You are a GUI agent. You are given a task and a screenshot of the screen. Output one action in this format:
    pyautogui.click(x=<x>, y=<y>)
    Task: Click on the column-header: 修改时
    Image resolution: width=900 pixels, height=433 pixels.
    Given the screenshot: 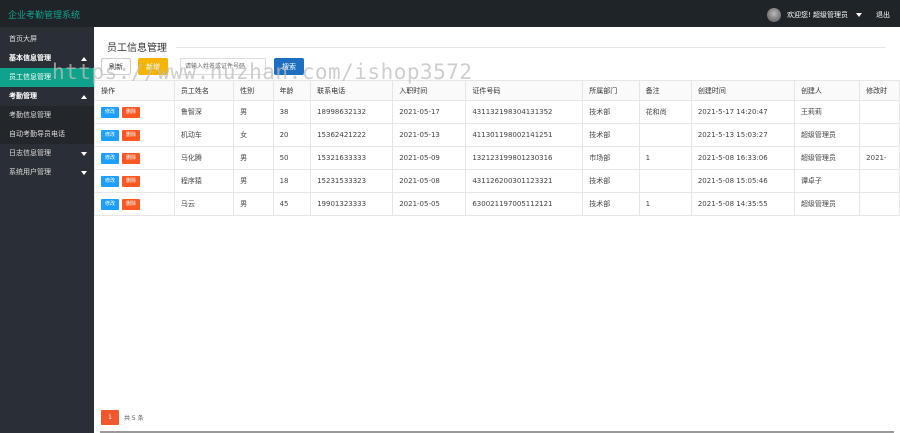 What is the action you would take?
    pyautogui.click(x=879, y=90)
    